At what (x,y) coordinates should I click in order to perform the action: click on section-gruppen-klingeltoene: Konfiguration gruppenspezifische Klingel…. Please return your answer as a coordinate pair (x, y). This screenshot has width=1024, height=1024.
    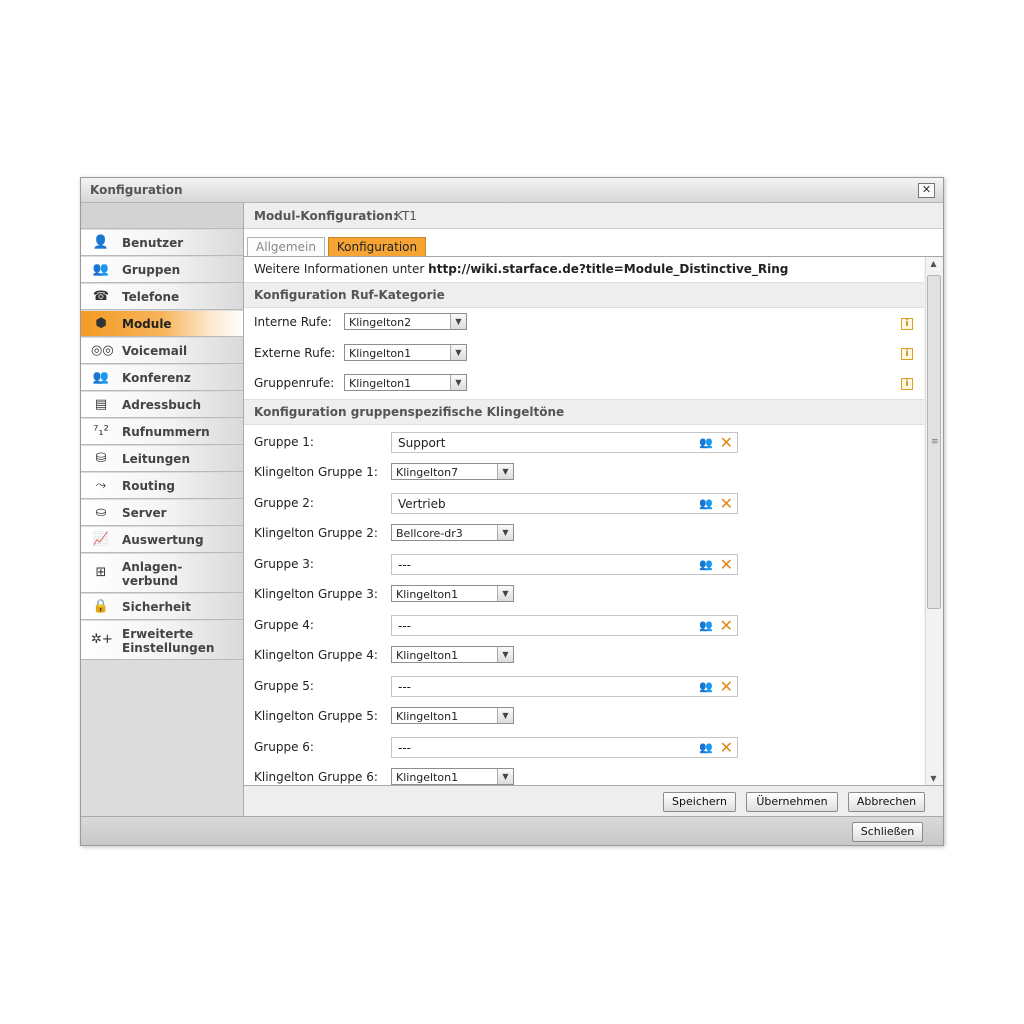
    Looking at the image, I should click on (584, 412).